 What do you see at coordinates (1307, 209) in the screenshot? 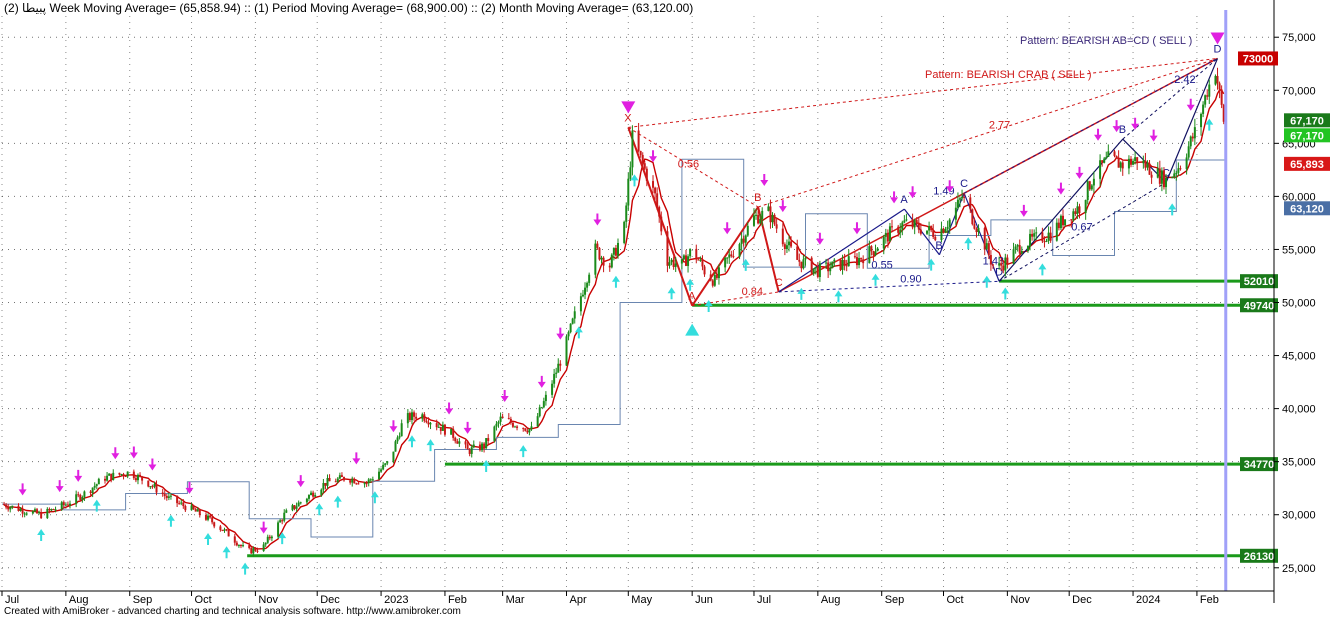
I see `price-tag-label: 63,120` at bounding box center [1307, 209].